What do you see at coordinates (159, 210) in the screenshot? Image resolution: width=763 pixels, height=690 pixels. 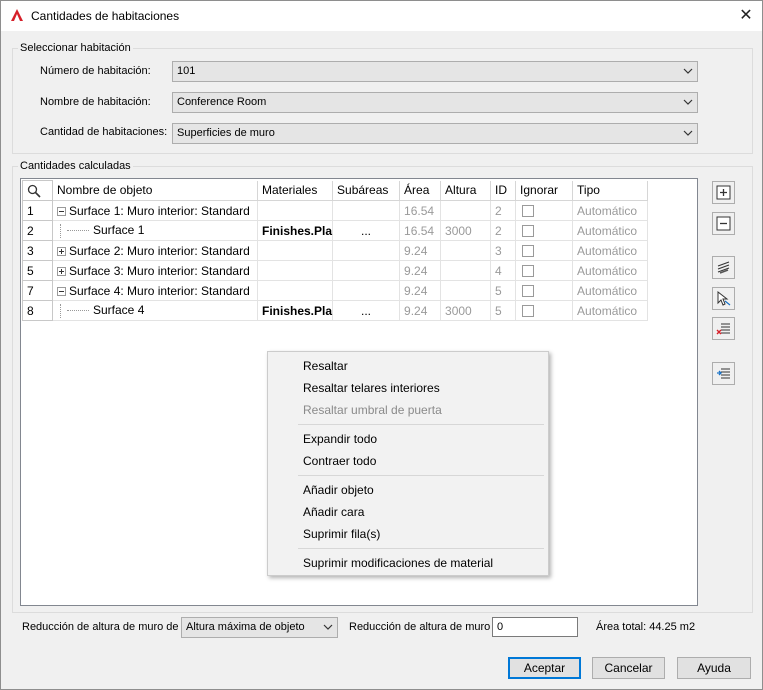 I see `row-name: Surface 1: Muro interior: Standard` at bounding box center [159, 210].